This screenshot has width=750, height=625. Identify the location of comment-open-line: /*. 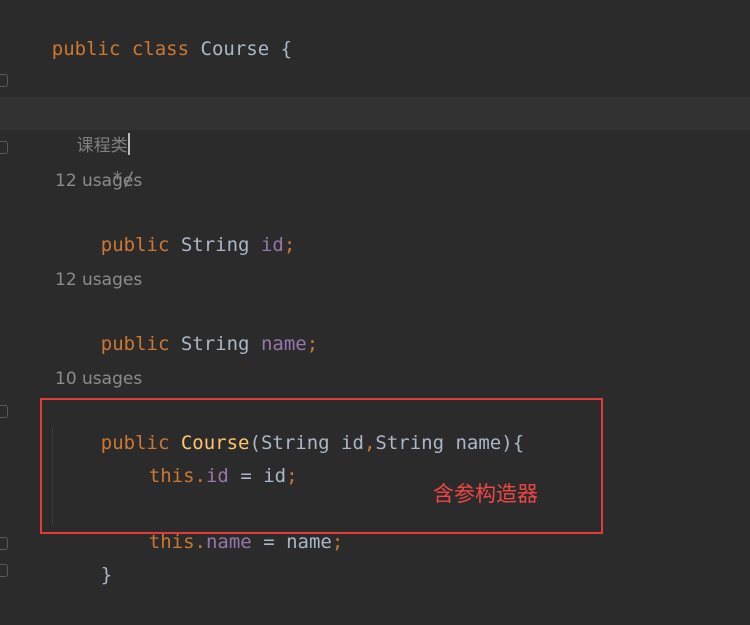
(89, 94).